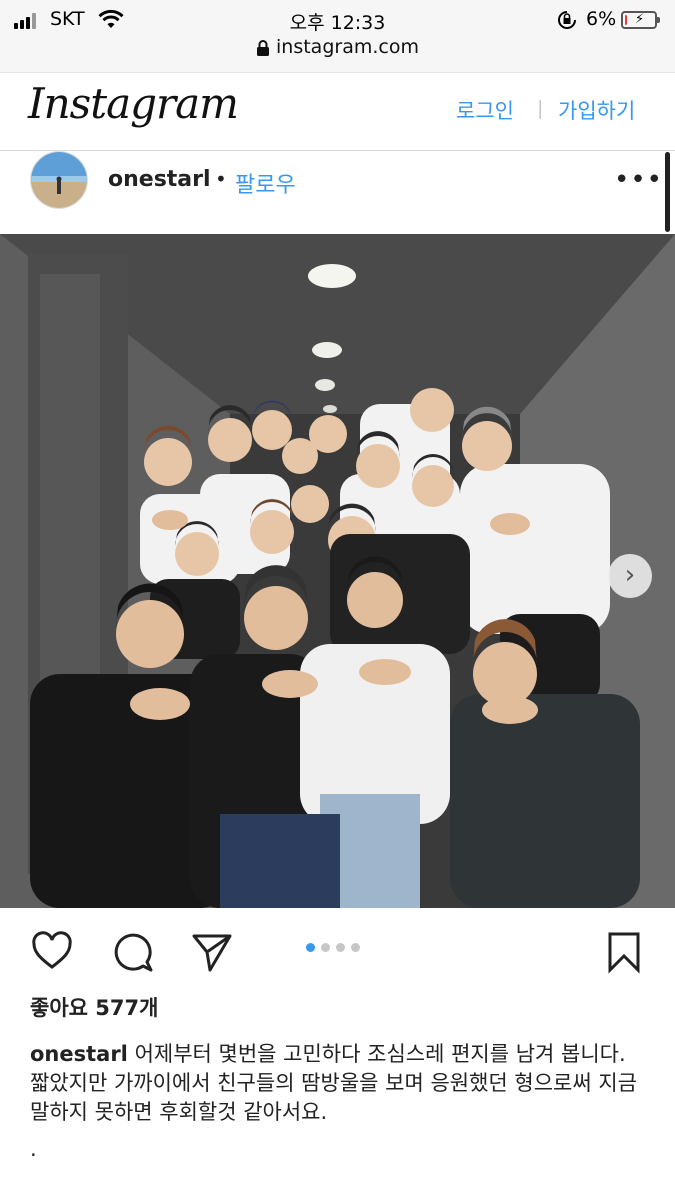 The width and height of the screenshot is (675, 1200). Describe the element at coordinates (133, 952) in the screenshot. I see `comment-icon` at that location.